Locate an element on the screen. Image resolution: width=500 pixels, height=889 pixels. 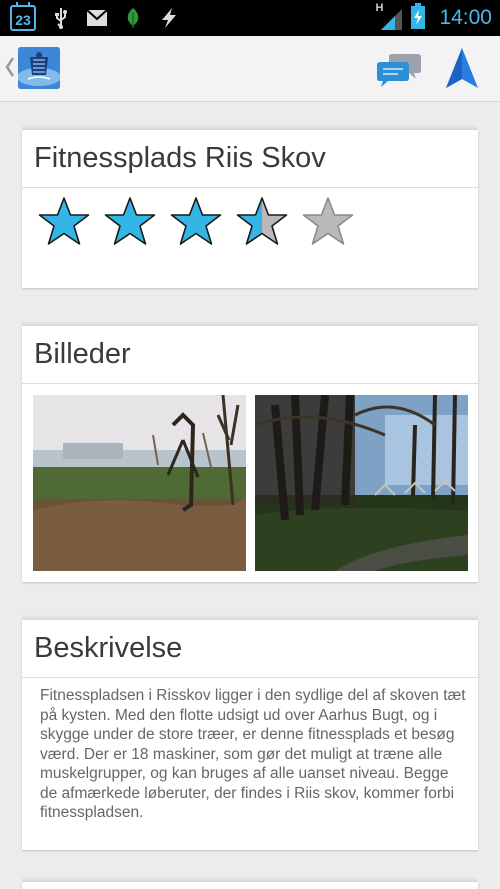
park-photo-fitness-equipment is located at coordinates (139, 483).